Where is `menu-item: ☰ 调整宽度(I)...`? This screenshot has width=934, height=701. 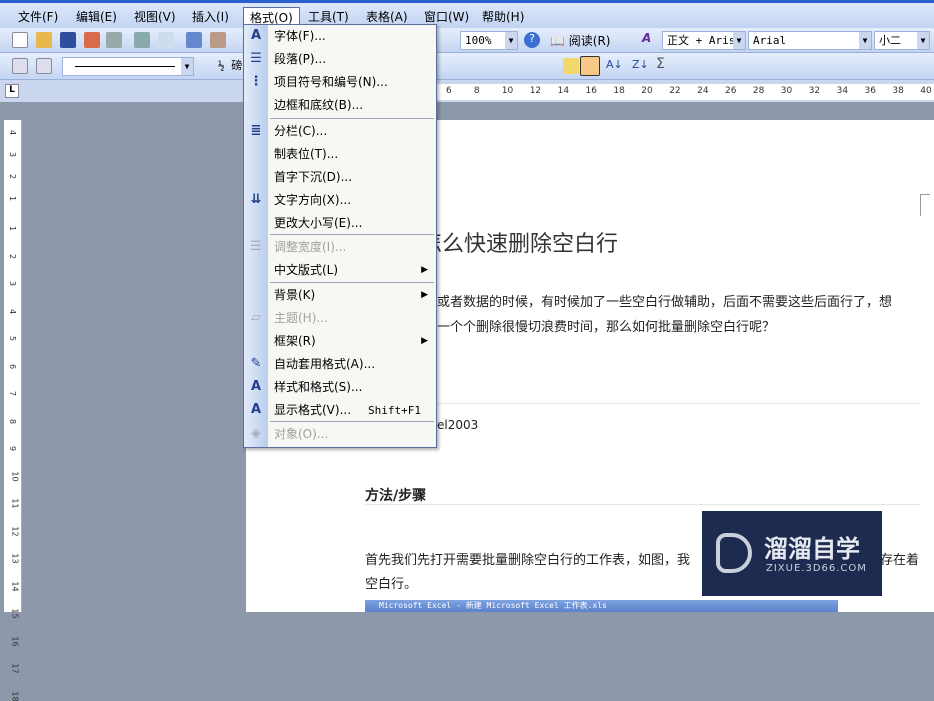
menu-item: ☰ 调整宽度(I)... is located at coordinates (340, 247).